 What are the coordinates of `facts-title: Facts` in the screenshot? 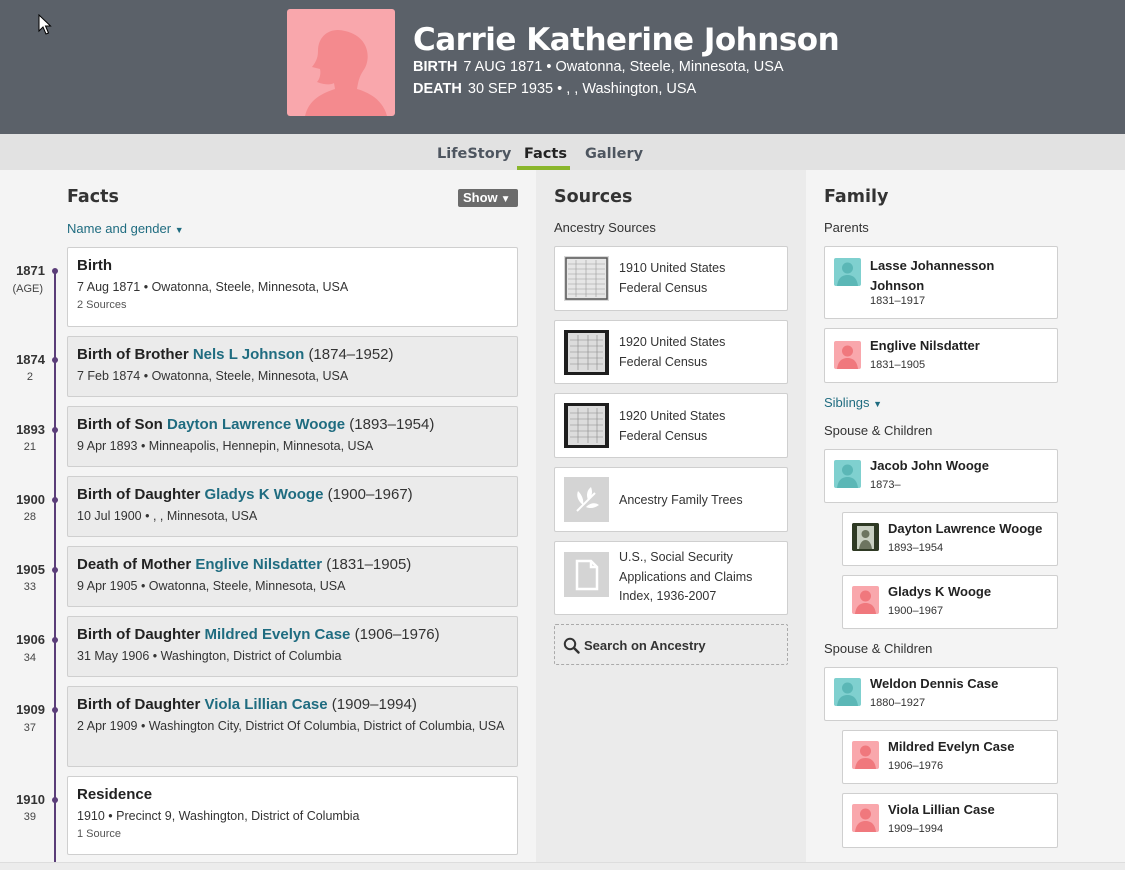 It's located at (93, 197).